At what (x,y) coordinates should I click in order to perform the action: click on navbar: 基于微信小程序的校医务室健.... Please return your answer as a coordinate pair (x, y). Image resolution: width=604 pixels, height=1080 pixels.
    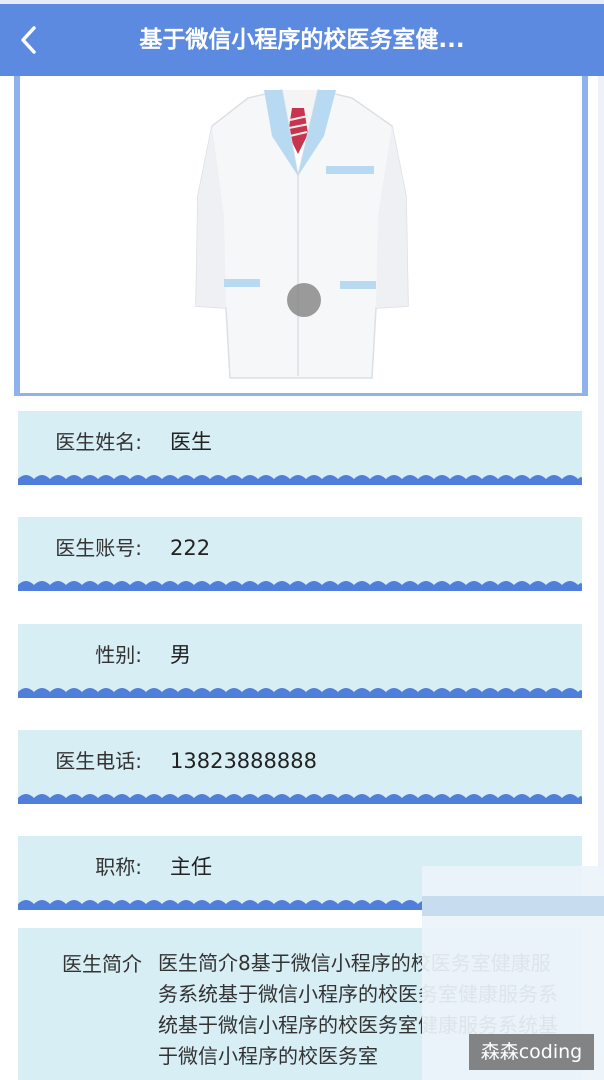
    Looking at the image, I should click on (302, 38).